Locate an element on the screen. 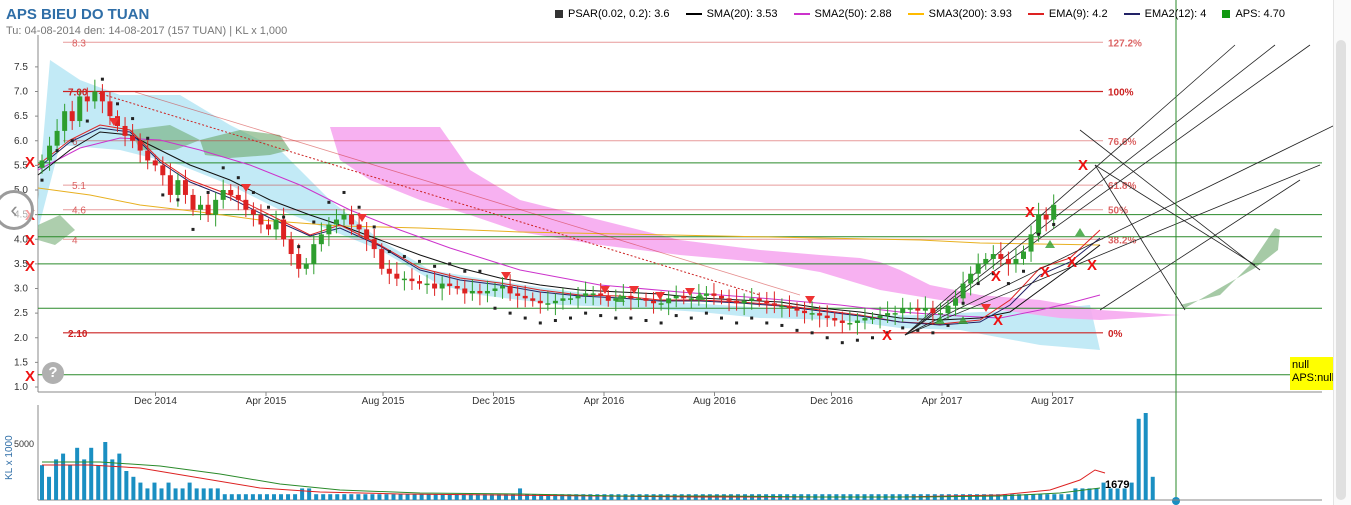  gann-fan-line is located at coordinates (1120, 230).